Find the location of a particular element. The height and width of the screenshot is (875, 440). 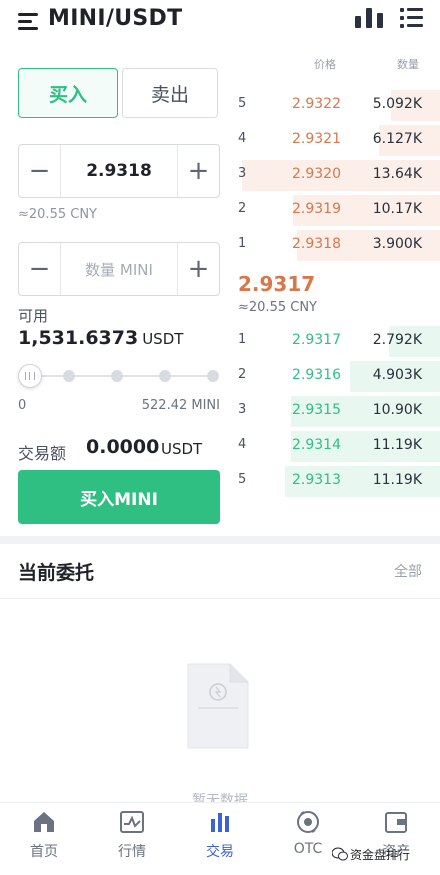

ask-price: 2.9319 is located at coordinates (316, 209).